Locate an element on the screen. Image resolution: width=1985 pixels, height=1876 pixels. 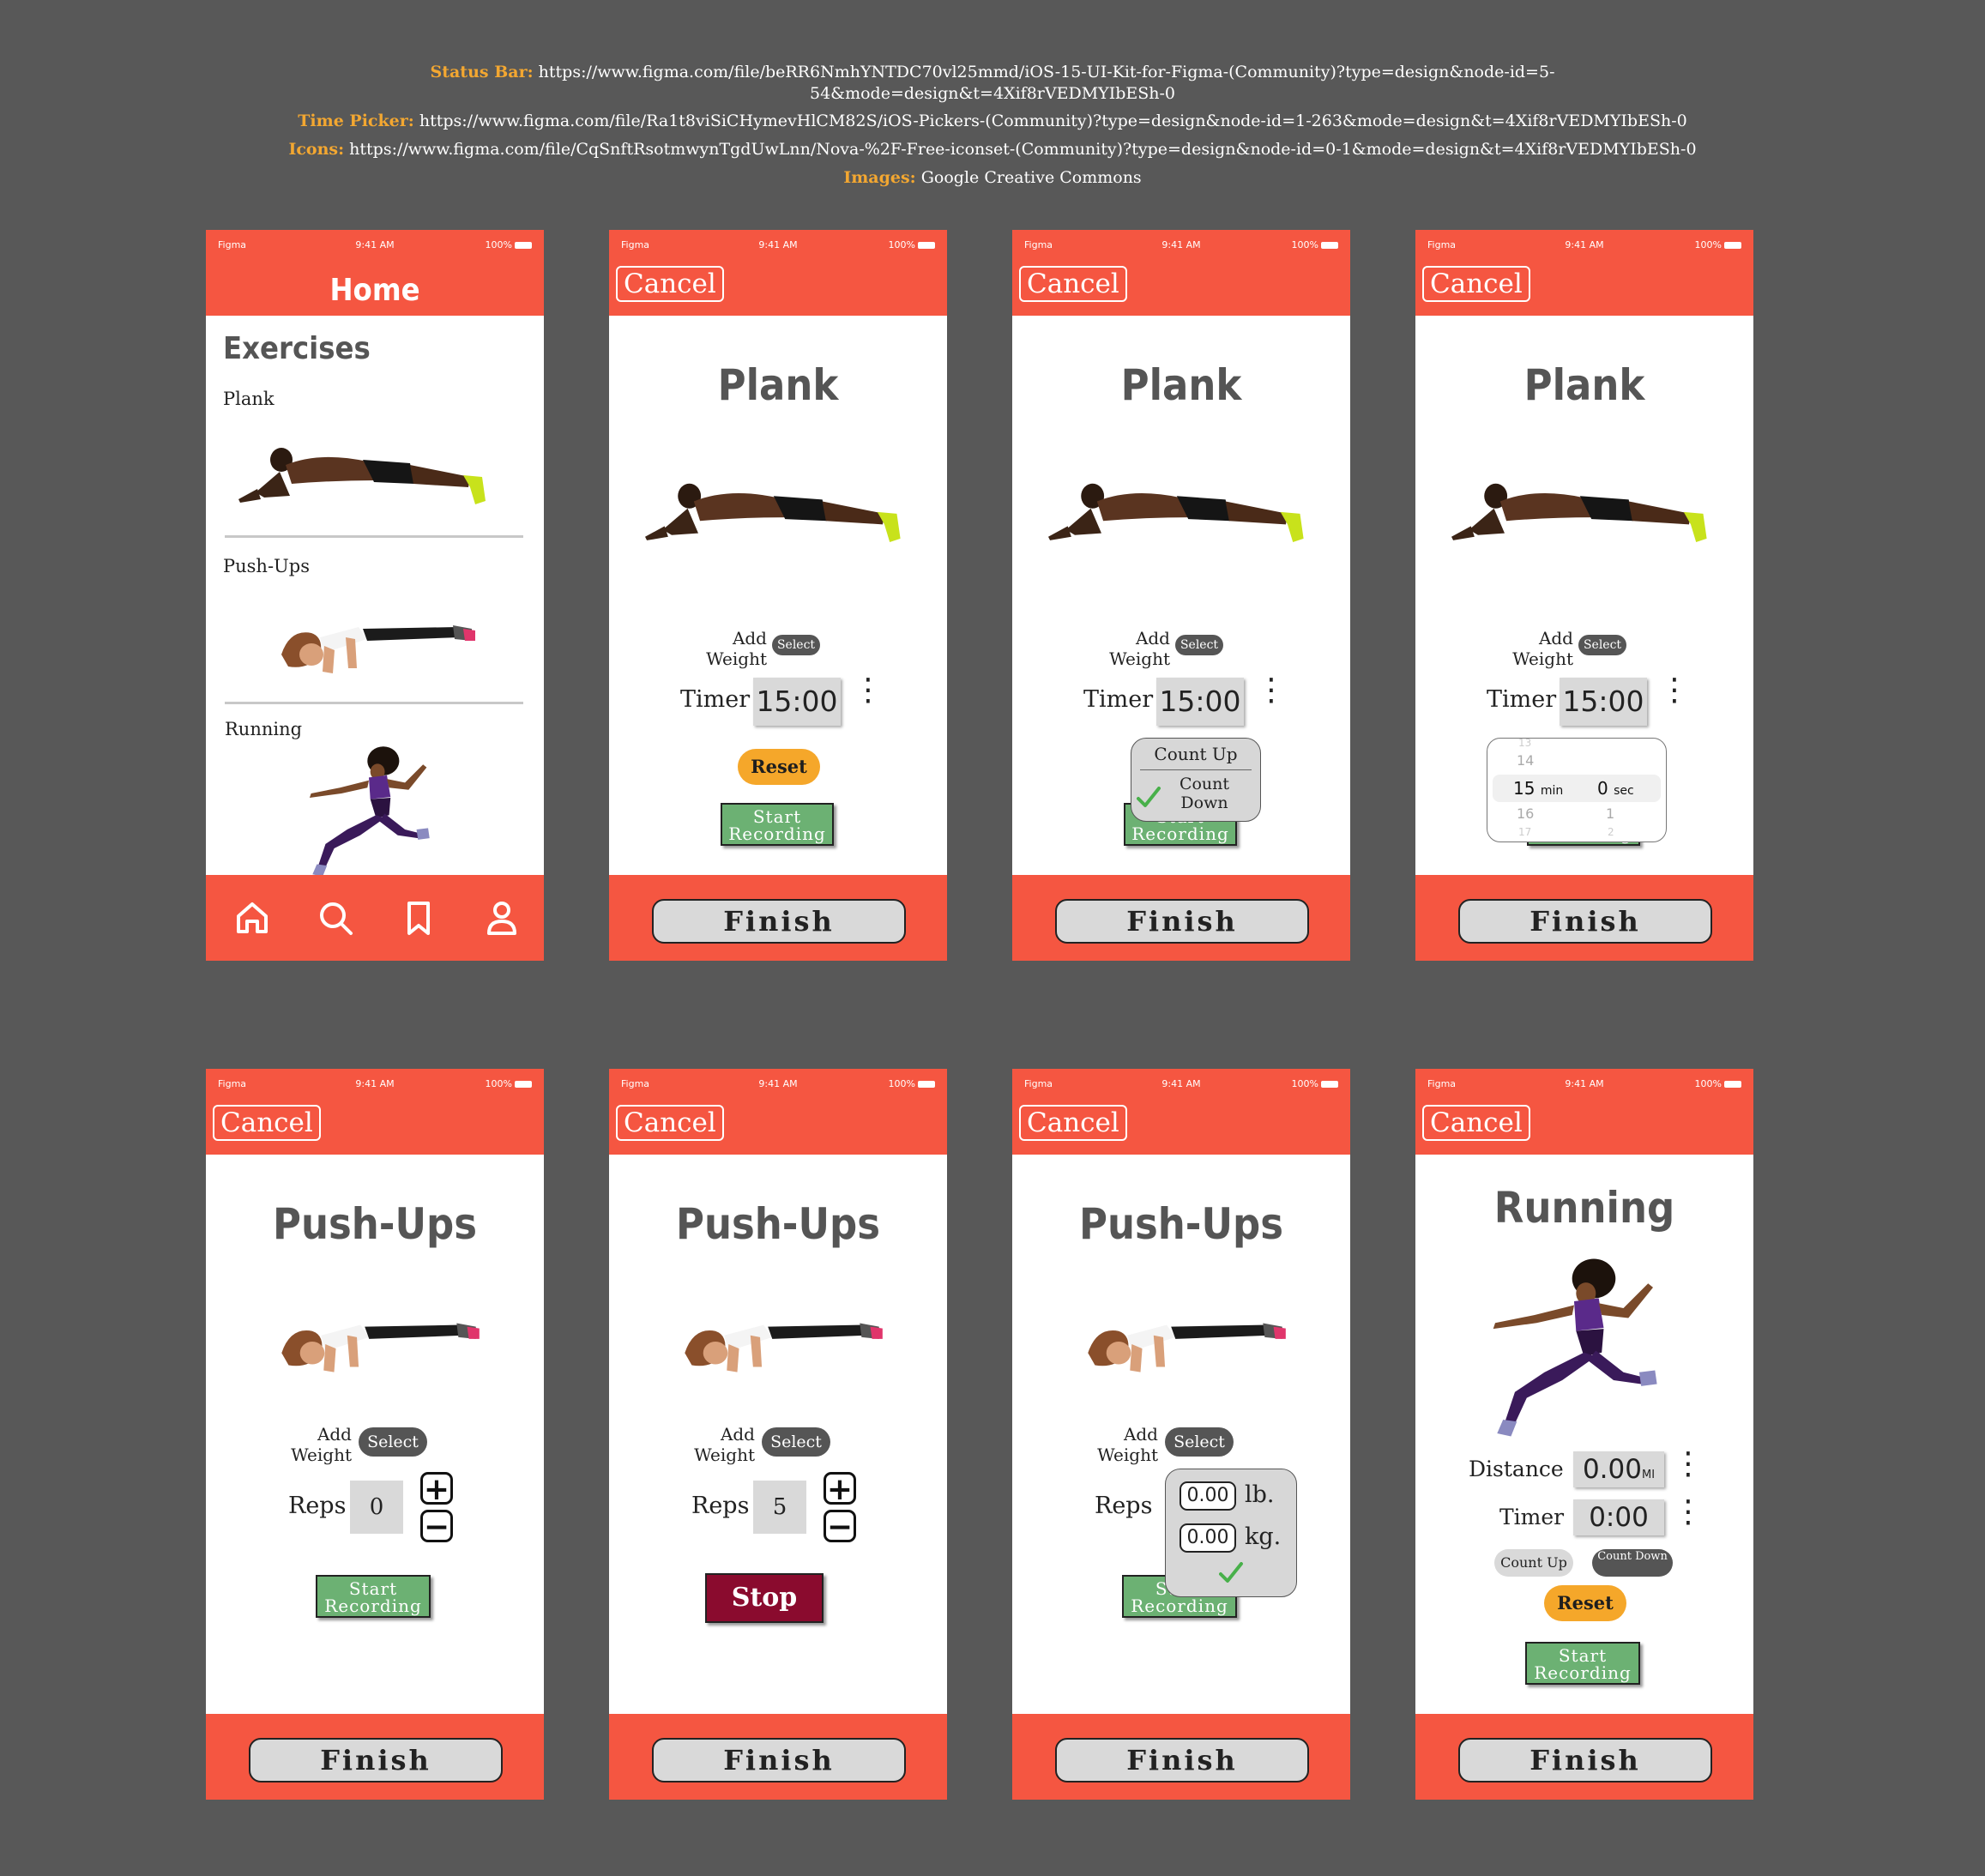
divider is located at coordinates (374, 703).